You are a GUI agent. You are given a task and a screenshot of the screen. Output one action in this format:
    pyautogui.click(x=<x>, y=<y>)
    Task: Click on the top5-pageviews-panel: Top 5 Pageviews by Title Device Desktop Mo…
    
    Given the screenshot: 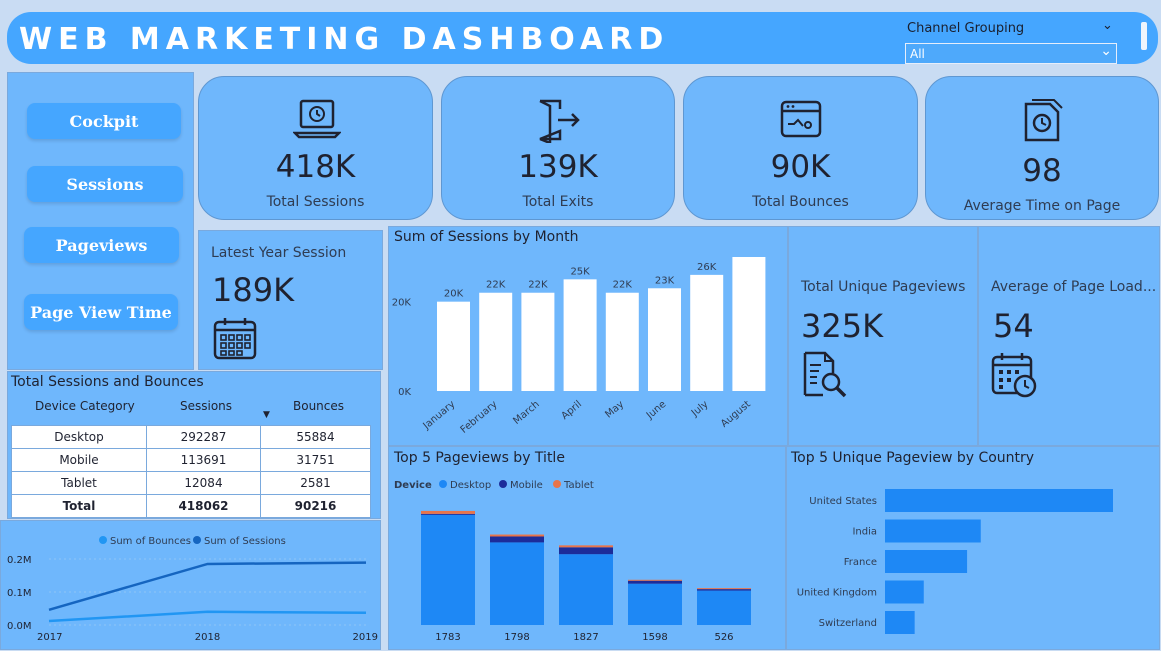 What is the action you would take?
    pyautogui.click(x=587, y=548)
    